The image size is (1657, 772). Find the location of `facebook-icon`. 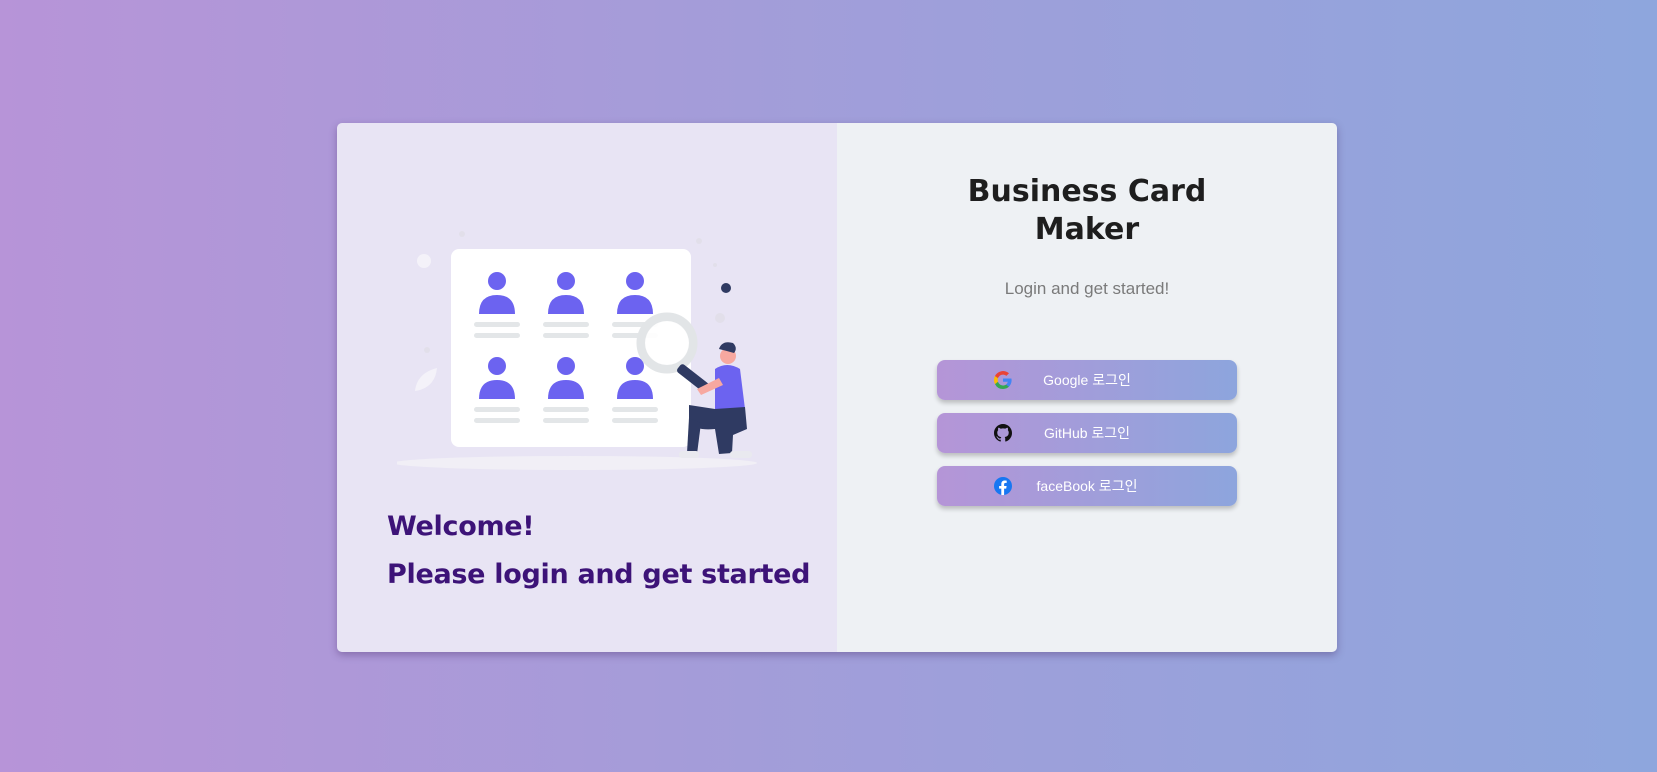

facebook-icon is located at coordinates (1003, 486).